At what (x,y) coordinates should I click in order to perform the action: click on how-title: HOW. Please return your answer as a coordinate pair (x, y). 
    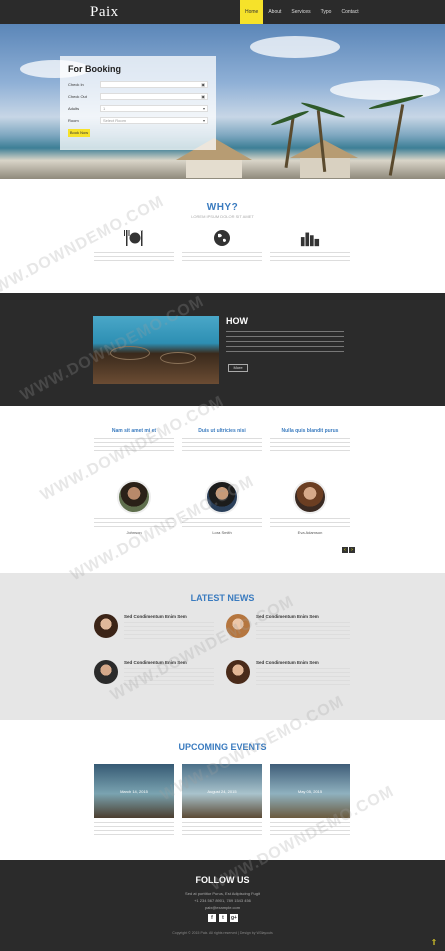
    Looking at the image, I should click on (237, 321).